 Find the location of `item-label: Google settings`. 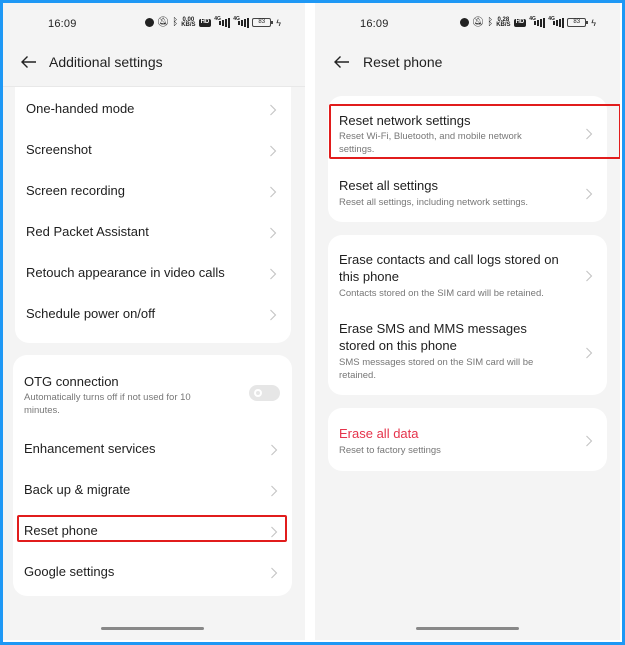

item-label: Google settings is located at coordinates (69, 571).